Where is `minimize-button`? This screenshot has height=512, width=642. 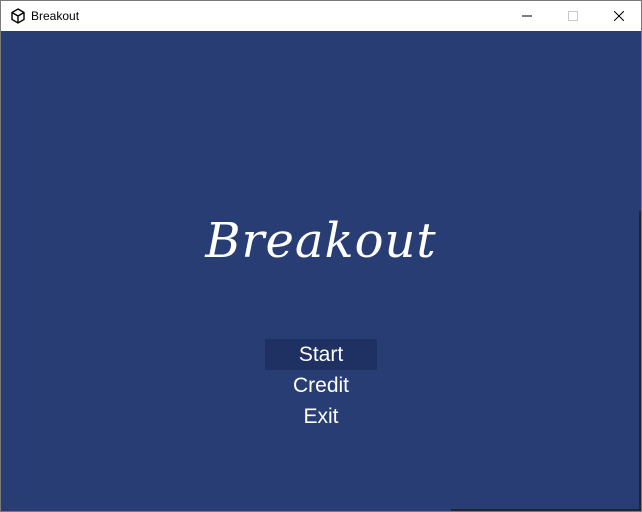
minimize-button is located at coordinates (527, 16).